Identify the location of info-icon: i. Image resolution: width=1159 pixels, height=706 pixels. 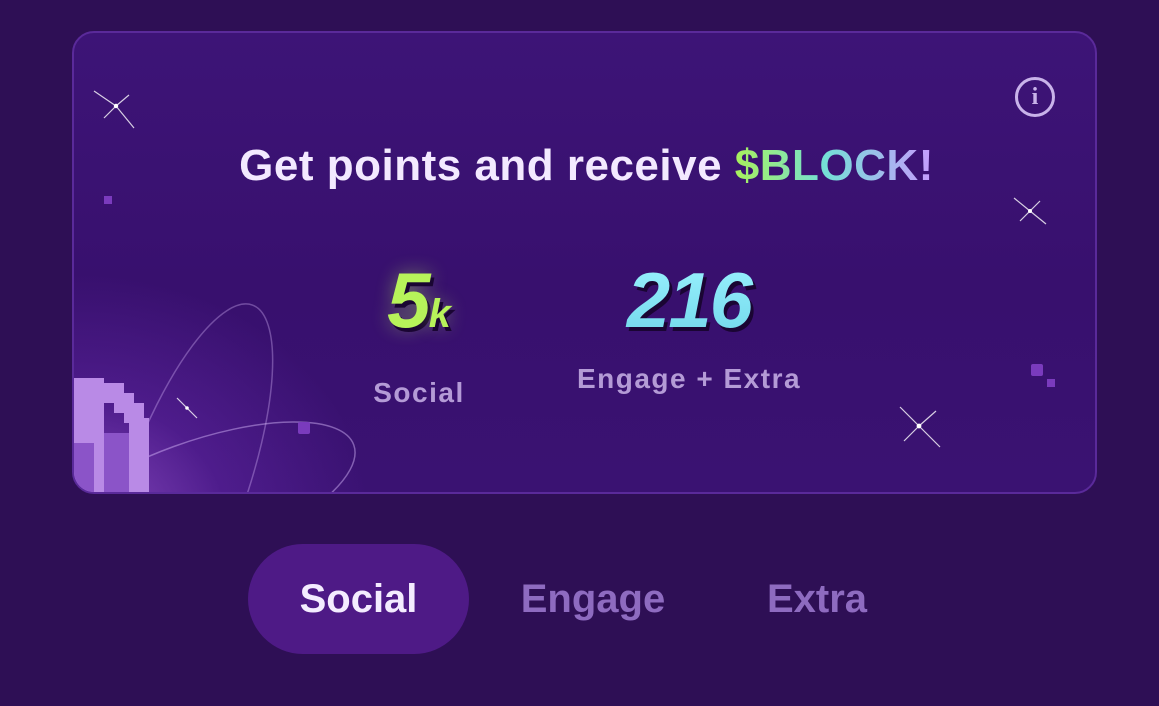
(1035, 97).